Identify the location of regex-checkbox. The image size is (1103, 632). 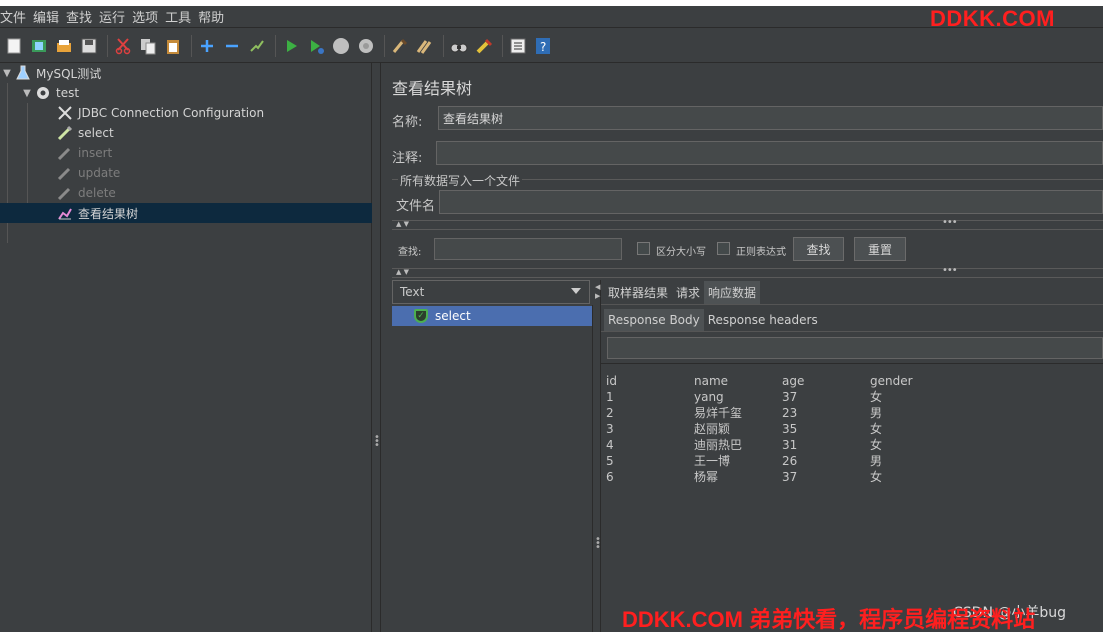
(723, 248).